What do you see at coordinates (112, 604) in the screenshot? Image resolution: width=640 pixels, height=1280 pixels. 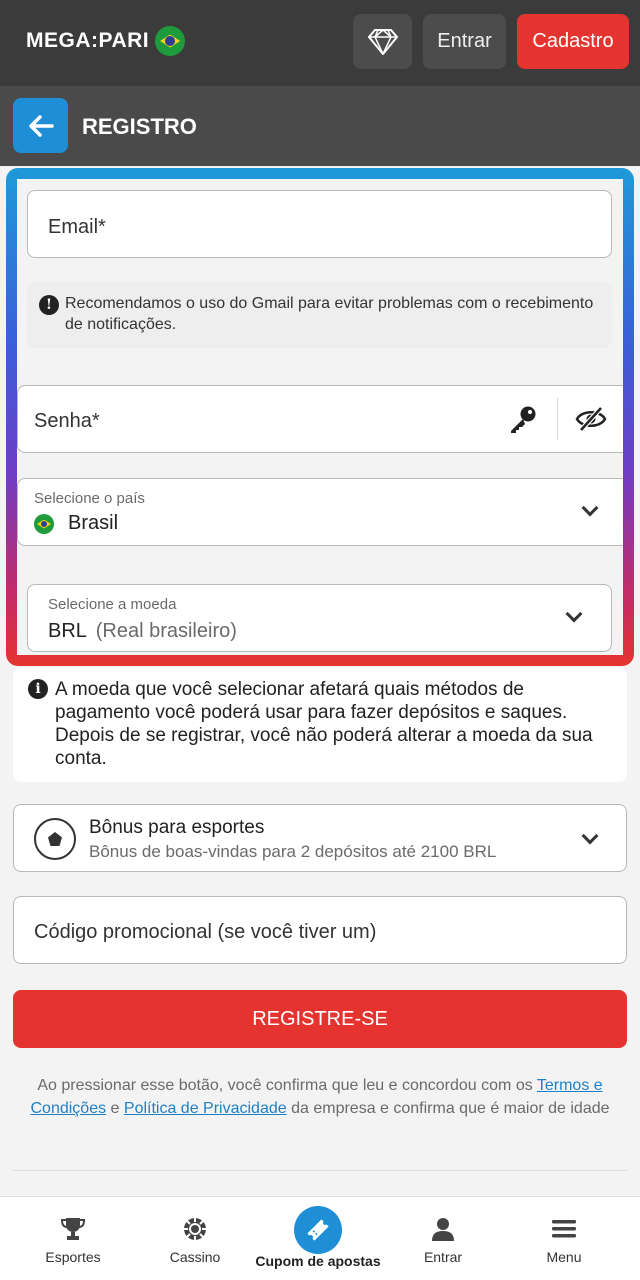 I see `currency-label: Selecione a moeda` at bounding box center [112, 604].